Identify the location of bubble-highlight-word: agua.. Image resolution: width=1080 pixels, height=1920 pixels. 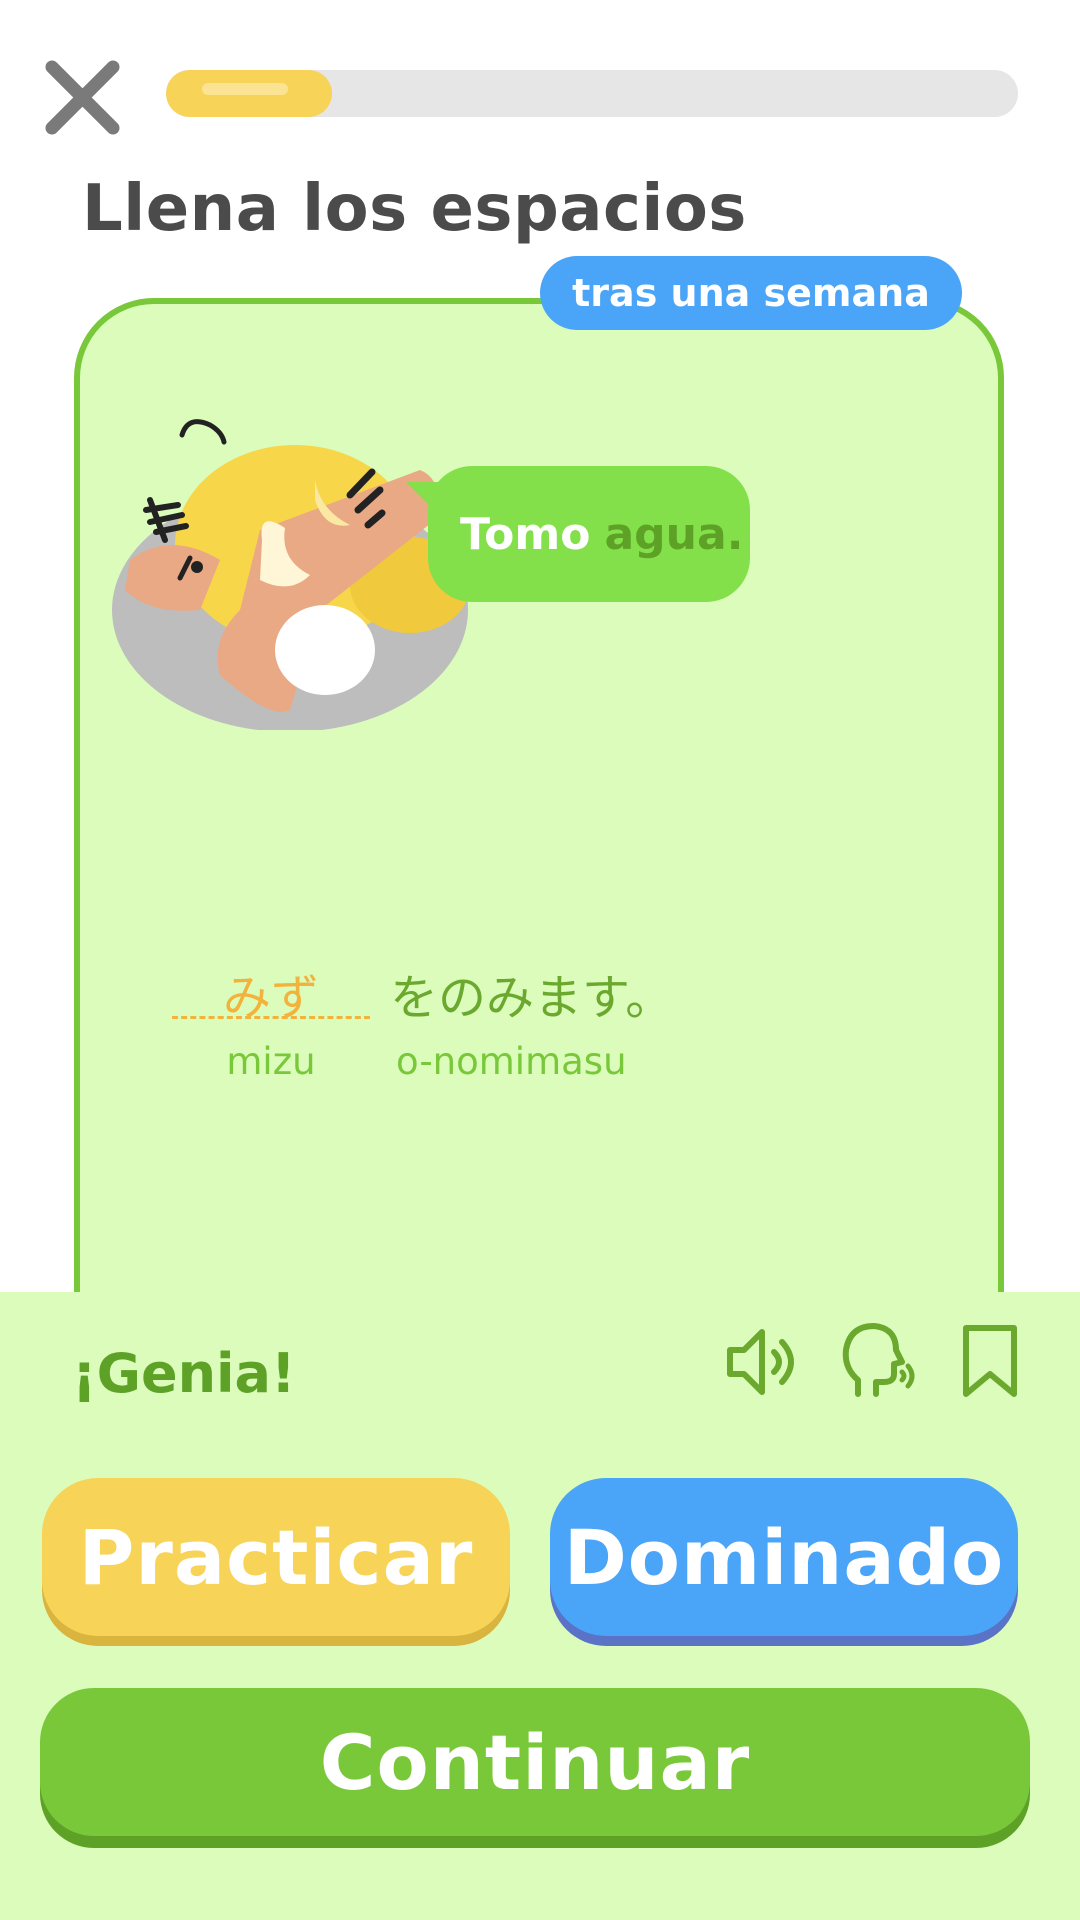
(674, 534).